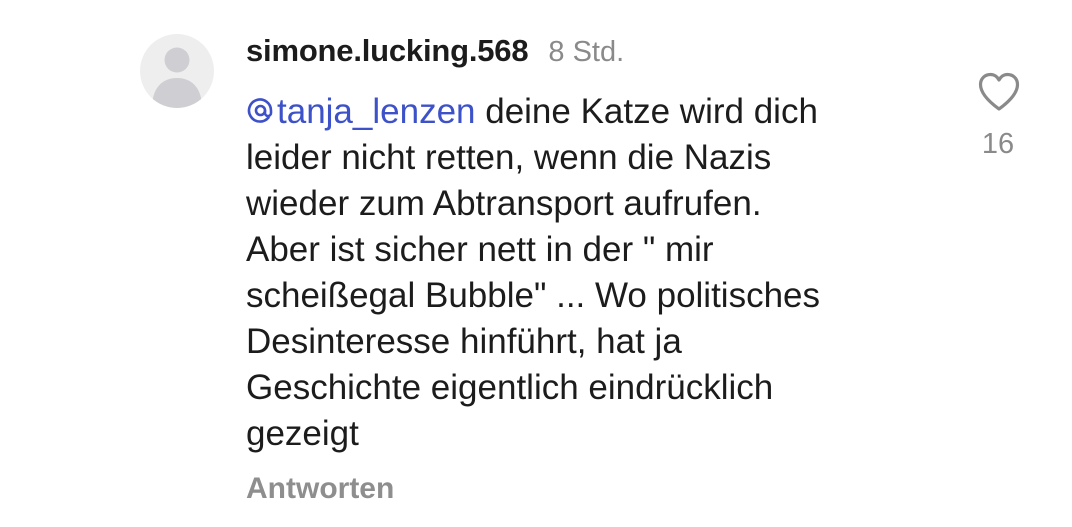 Image resolution: width=1072 pixels, height=527 pixels. What do you see at coordinates (504, 203) in the screenshot?
I see `comment-line-3: wieder zum Abtransport aufrufen.` at bounding box center [504, 203].